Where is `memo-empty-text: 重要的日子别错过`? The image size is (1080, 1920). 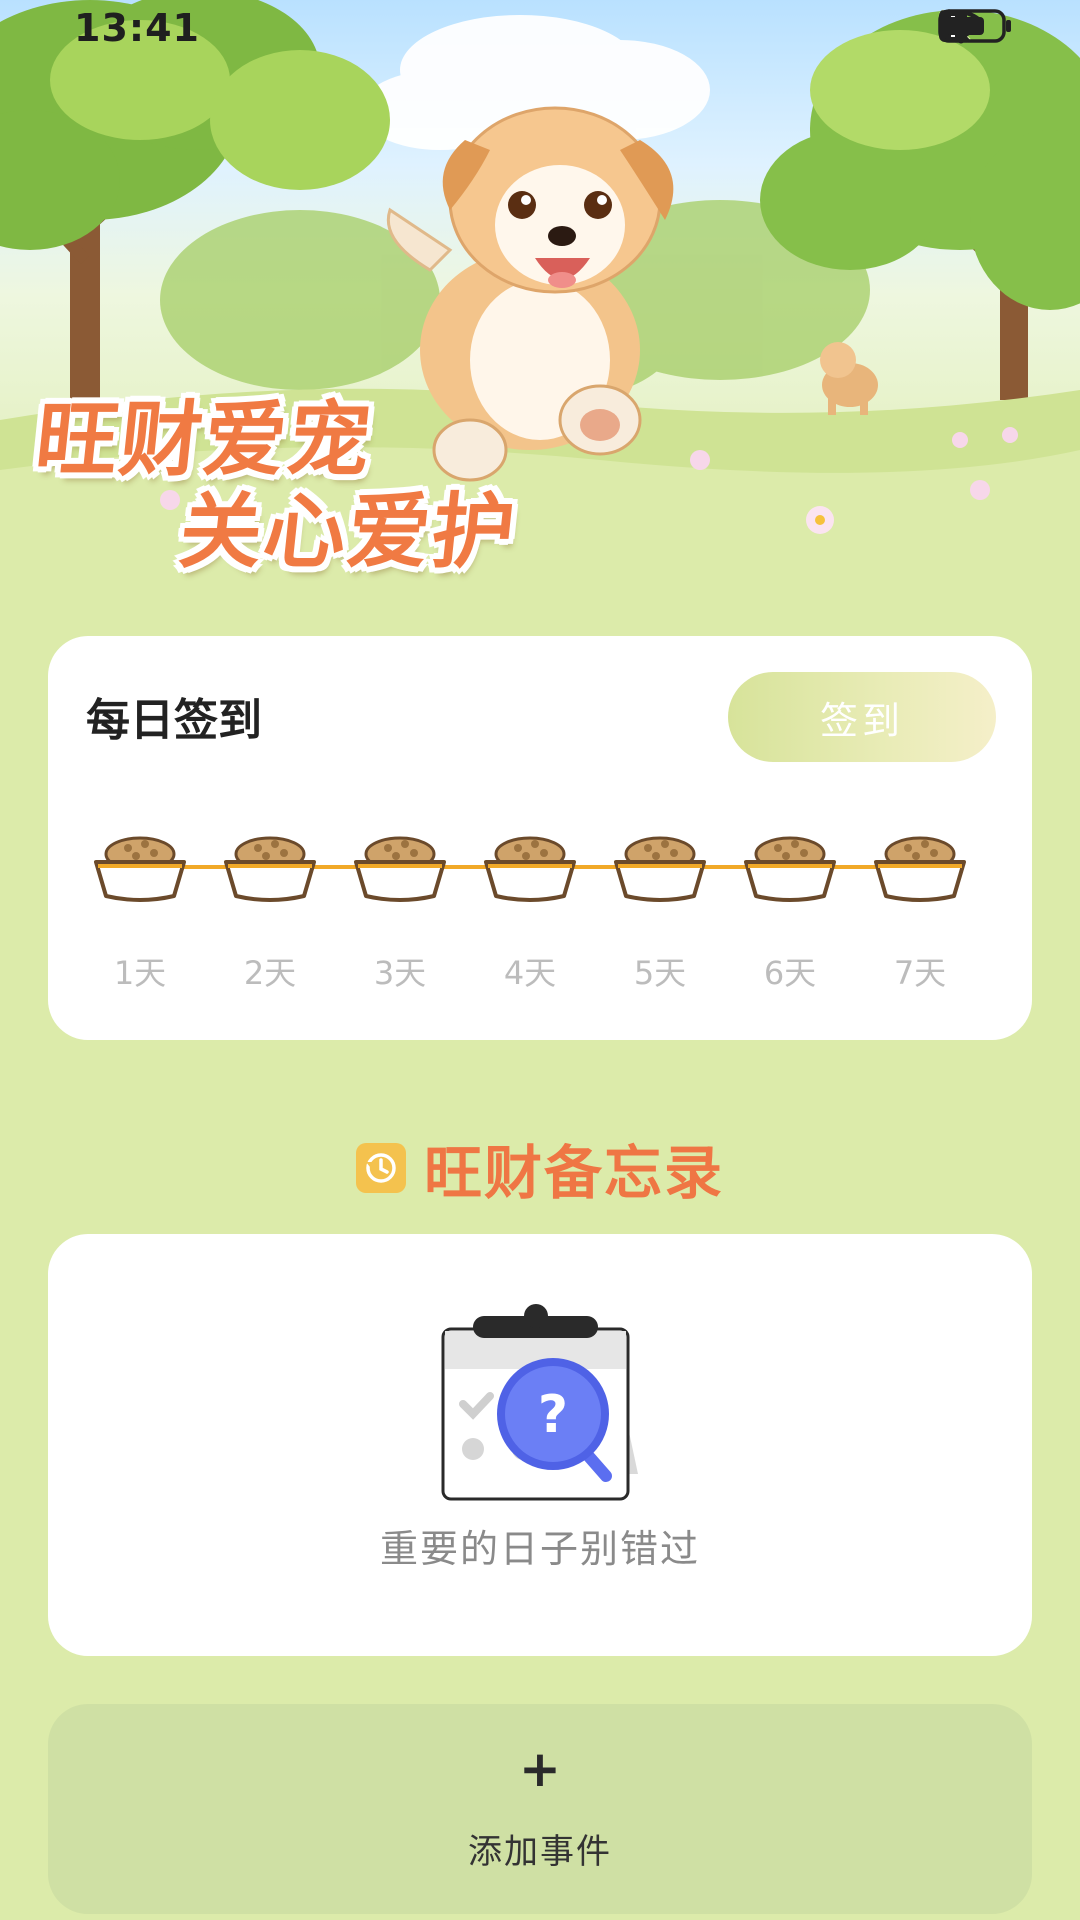
memo-empty-text: 重要的日子别错过 is located at coordinates (539, 1549).